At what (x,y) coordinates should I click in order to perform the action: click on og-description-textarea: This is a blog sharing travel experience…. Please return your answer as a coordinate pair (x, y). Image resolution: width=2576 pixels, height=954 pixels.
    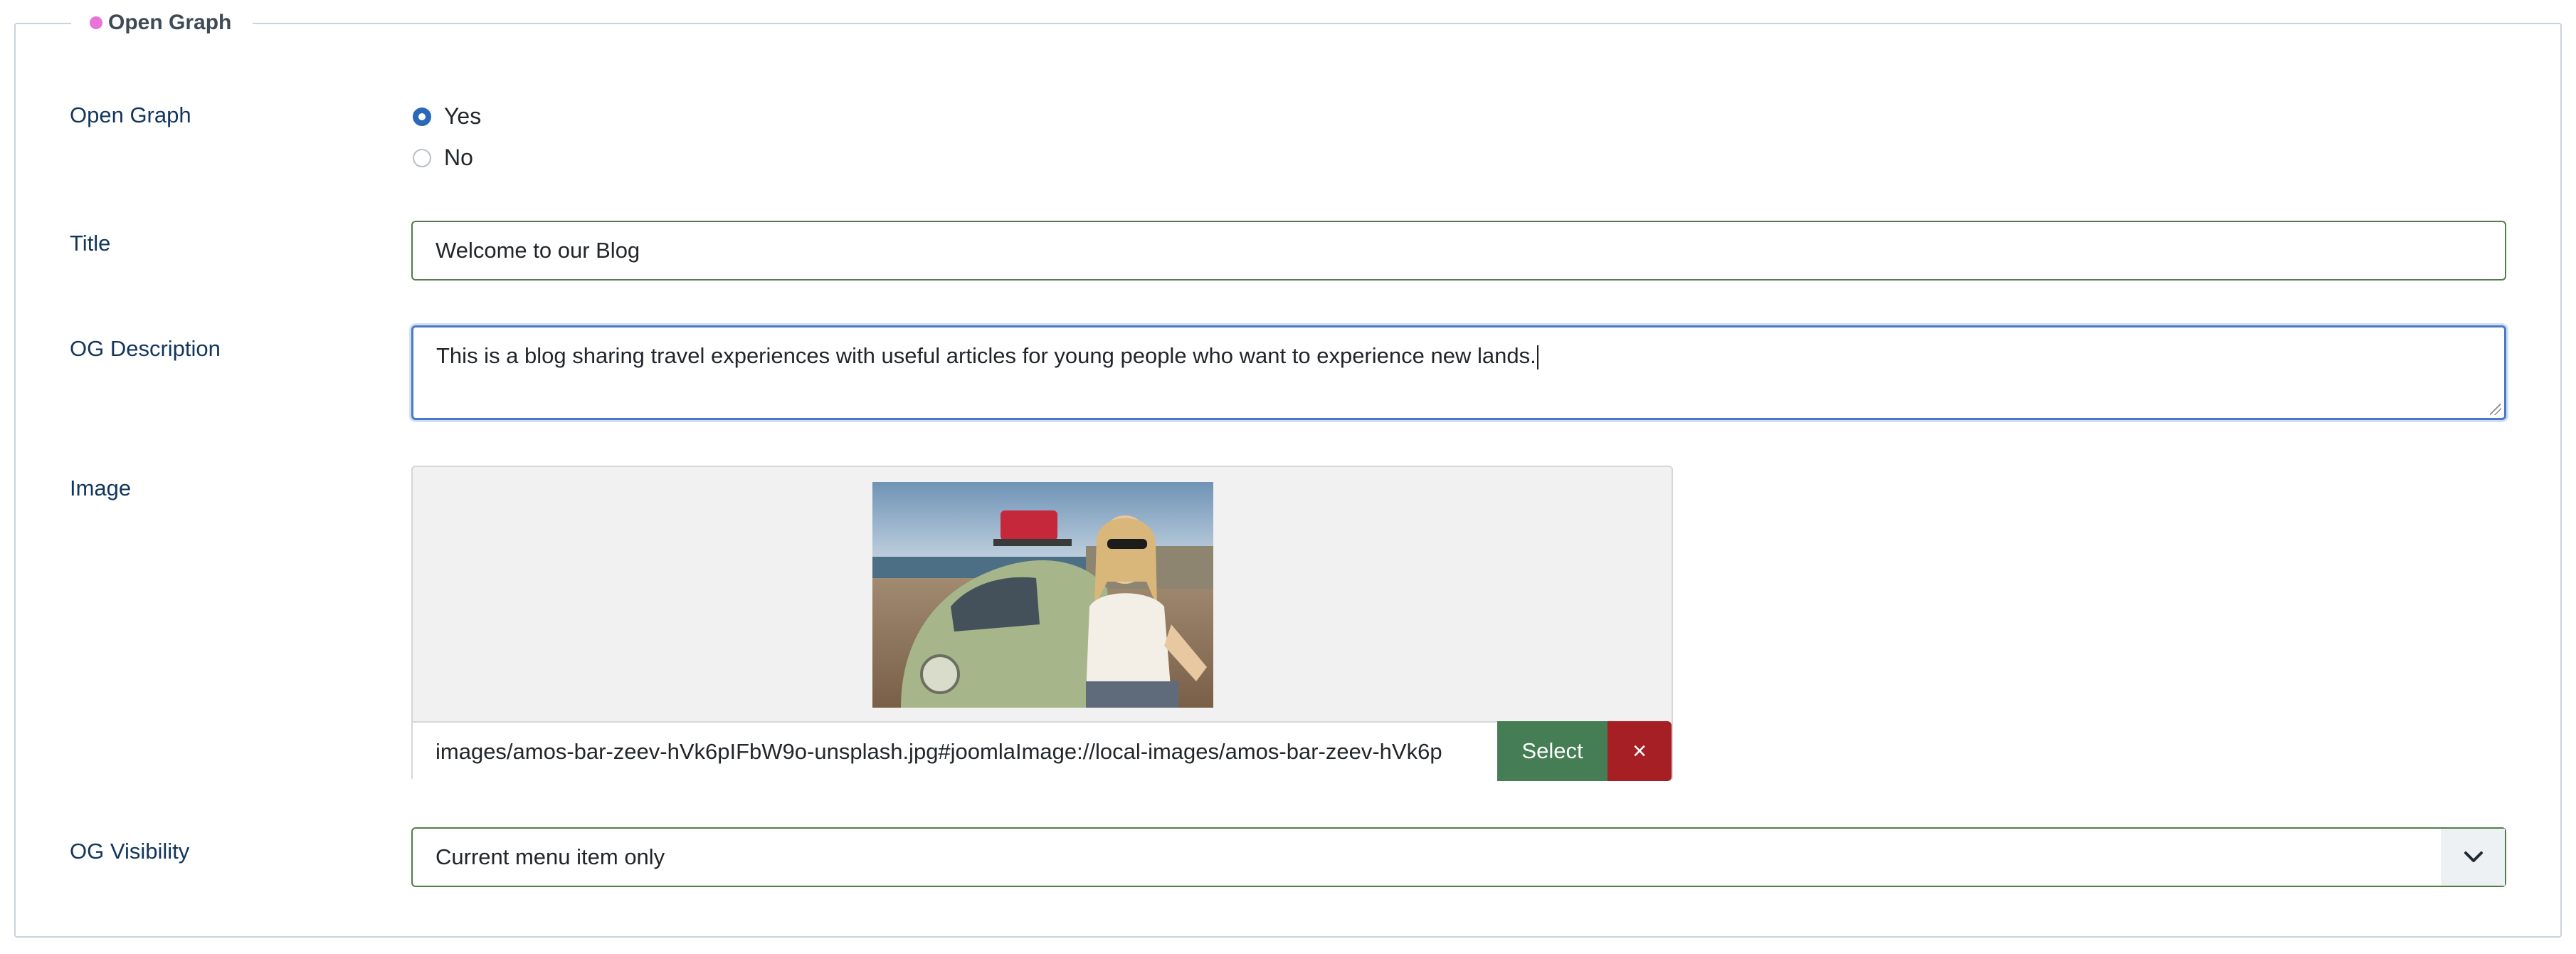
    Looking at the image, I should click on (1459, 372).